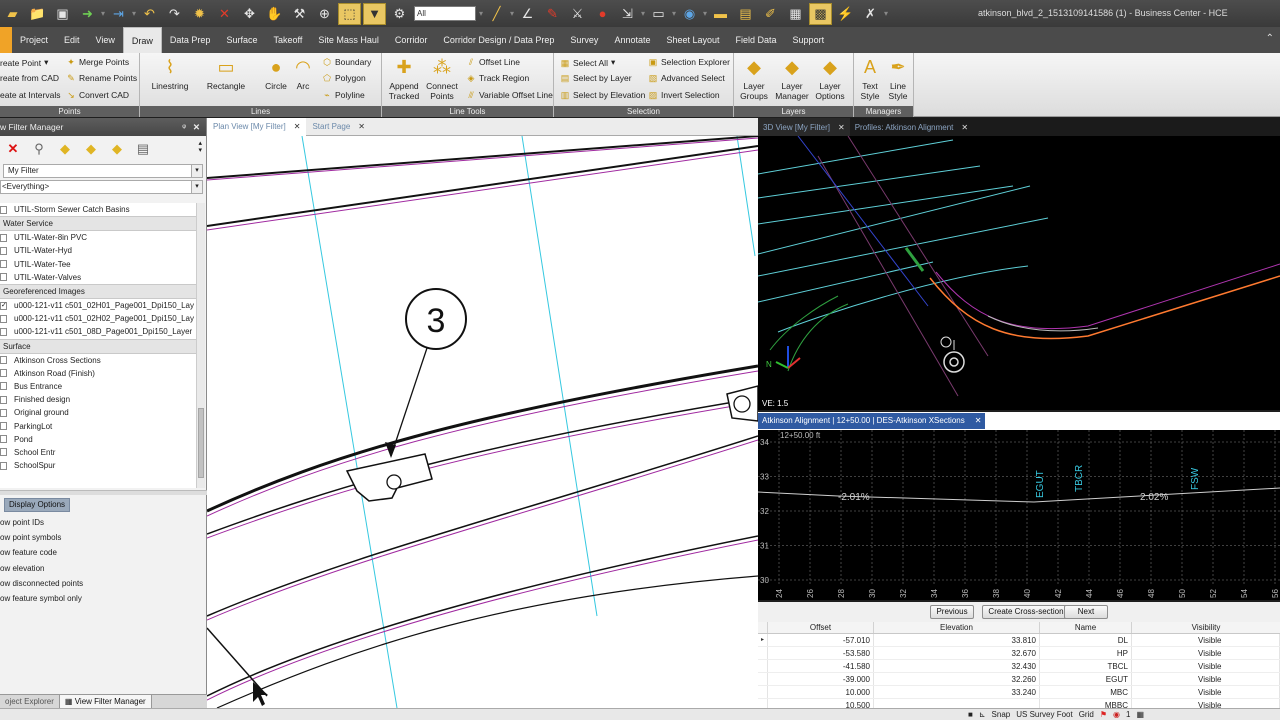 The width and height of the screenshot is (1280, 720). What do you see at coordinates (22, 522) in the screenshot?
I see `option-point-ids: ow point IDs` at bounding box center [22, 522].